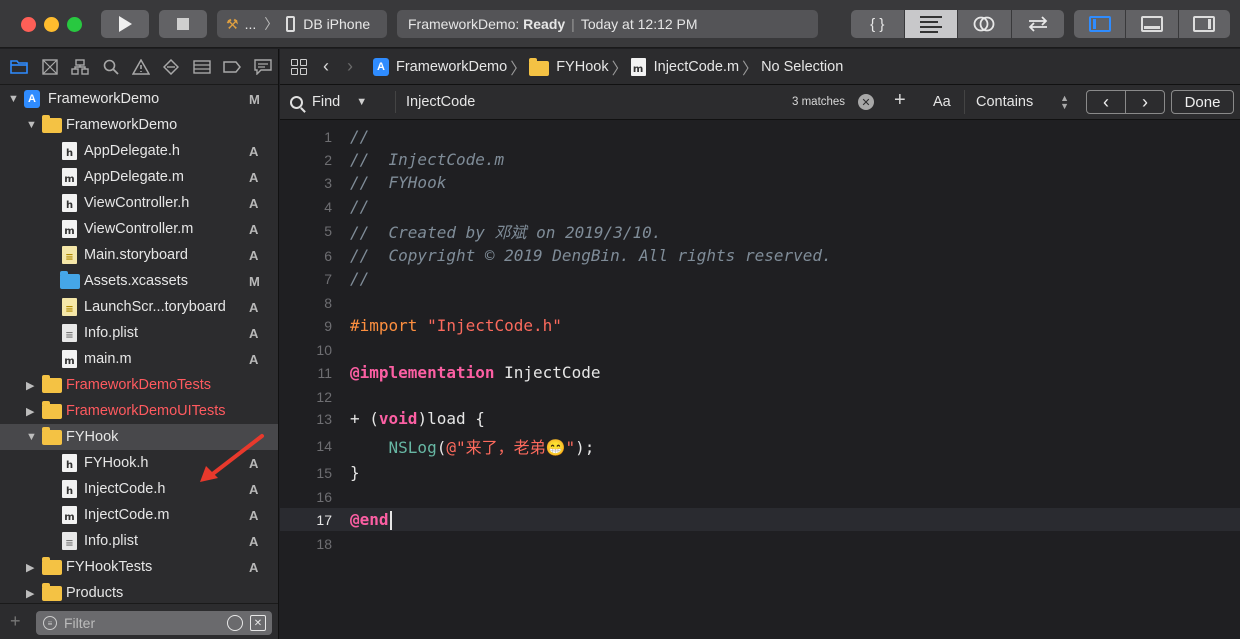 This screenshot has width=1240, height=639. Describe the element at coordinates (299, 66) in the screenshot. I see `related-items-icon` at that location.